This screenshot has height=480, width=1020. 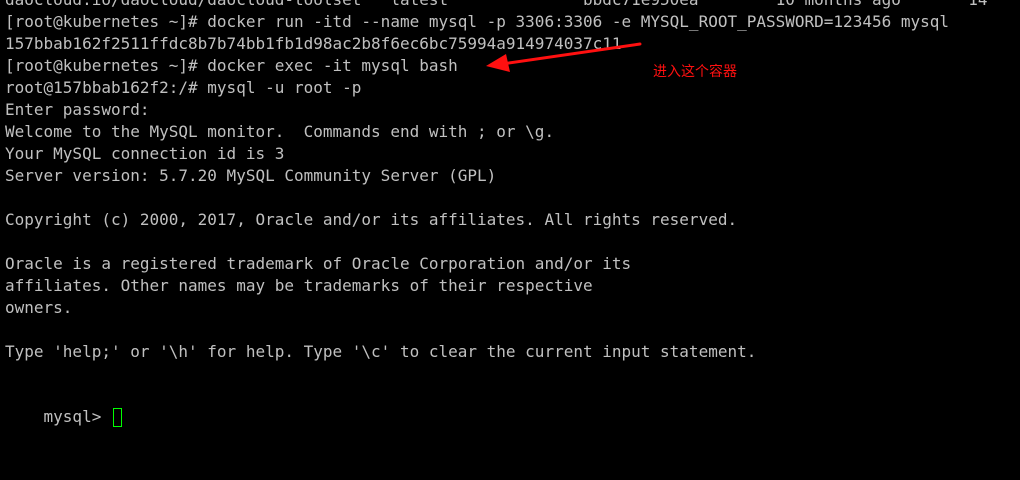 What do you see at coordinates (77, 416) in the screenshot?
I see `mysql-prompt: mysql>` at bounding box center [77, 416].